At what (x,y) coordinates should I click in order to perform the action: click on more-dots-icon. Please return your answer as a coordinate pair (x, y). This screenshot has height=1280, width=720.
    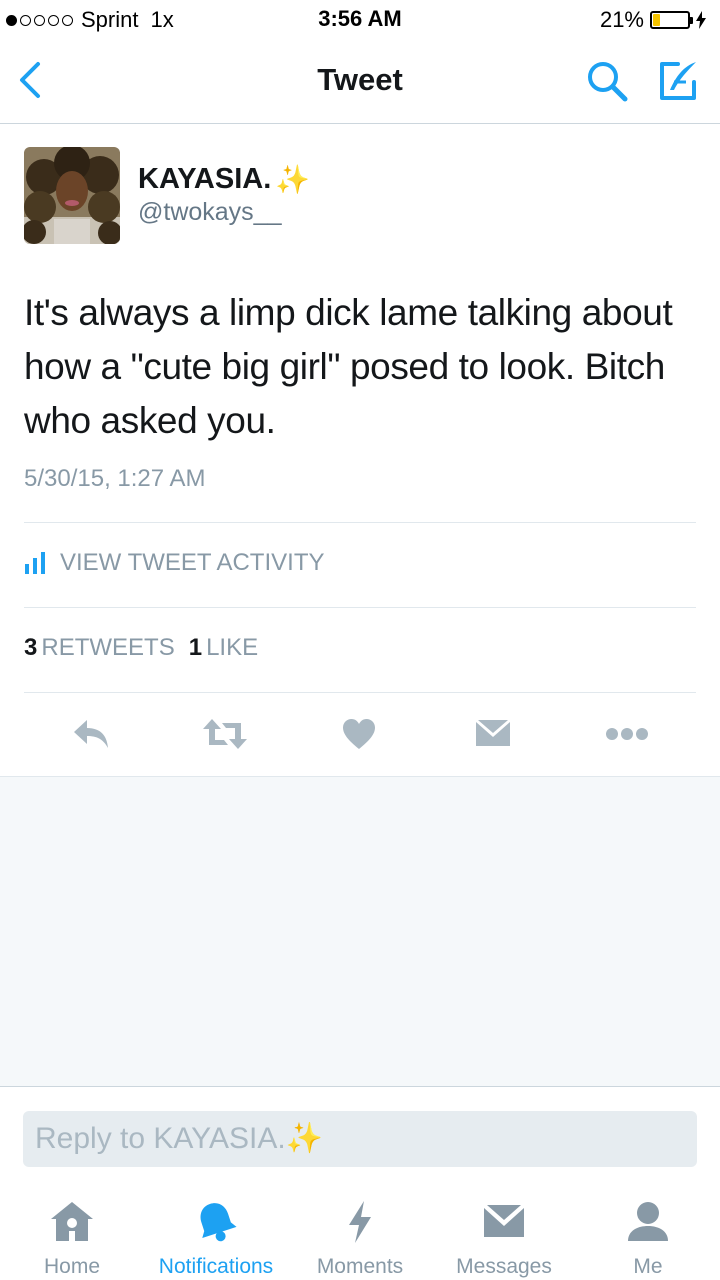
    Looking at the image, I should click on (627, 734).